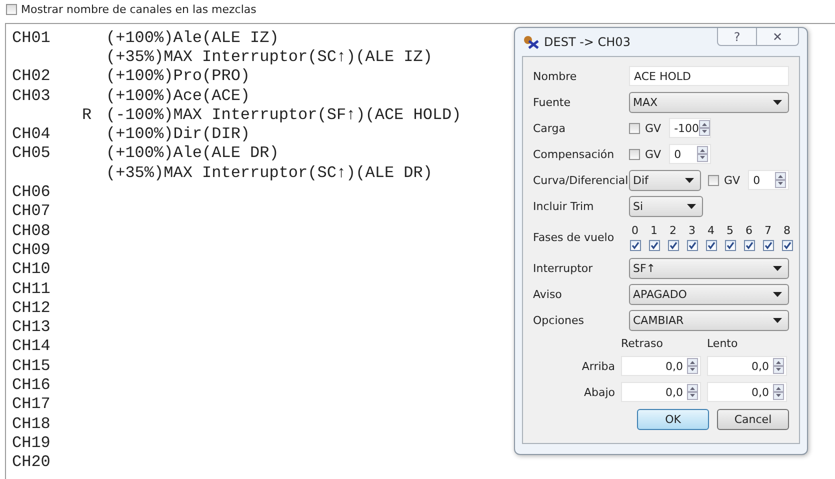 The width and height of the screenshot is (835, 479). I want to click on field-label: Interruptor, so click(563, 268).